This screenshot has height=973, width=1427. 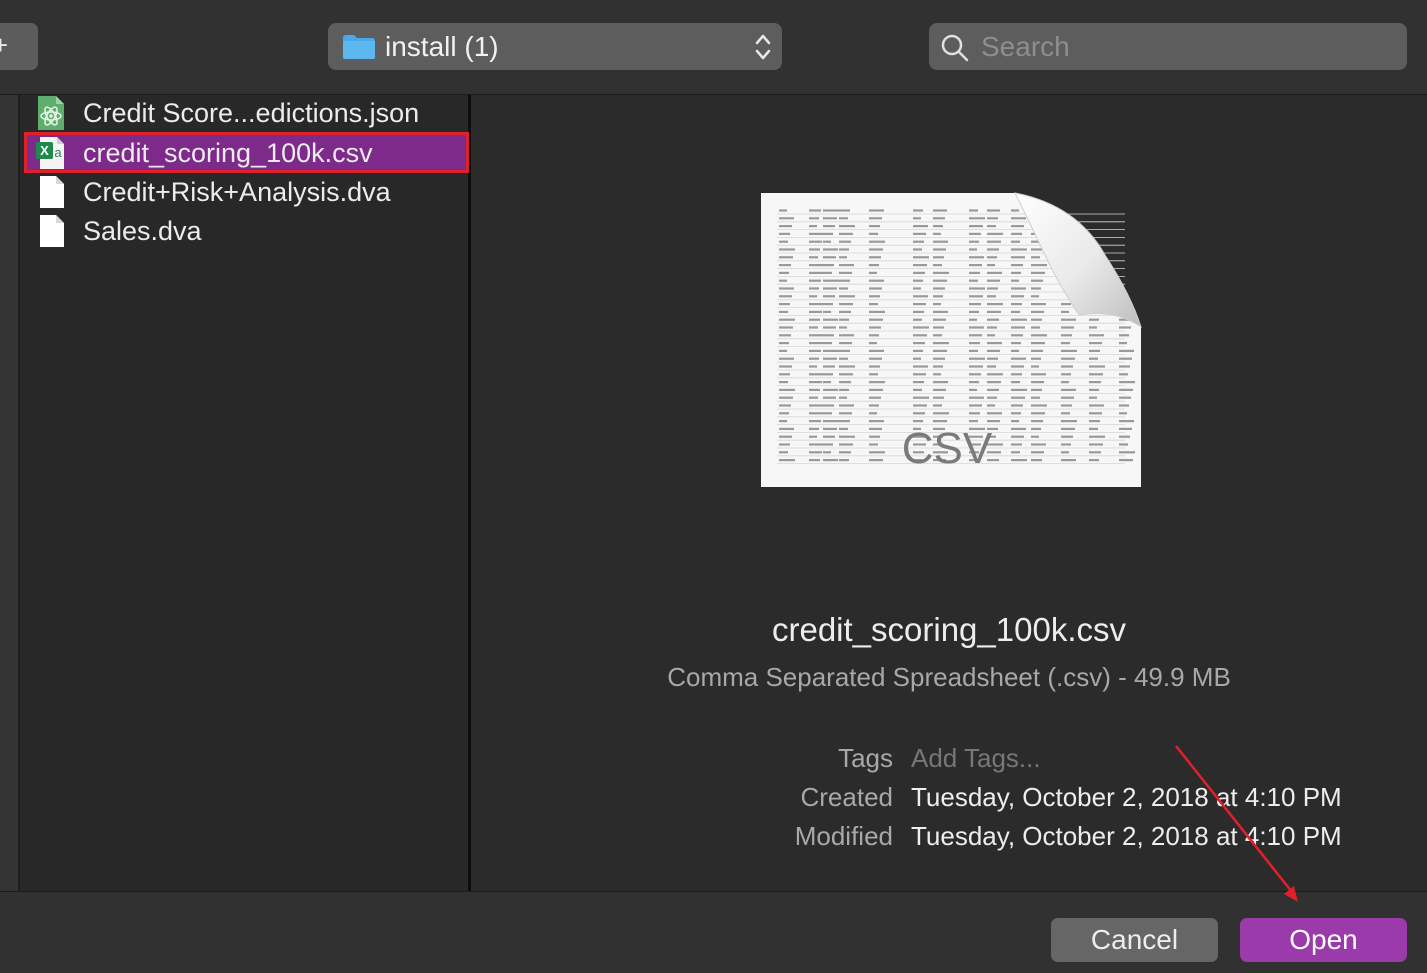 I want to click on plus-icon: +, so click(x=4, y=45).